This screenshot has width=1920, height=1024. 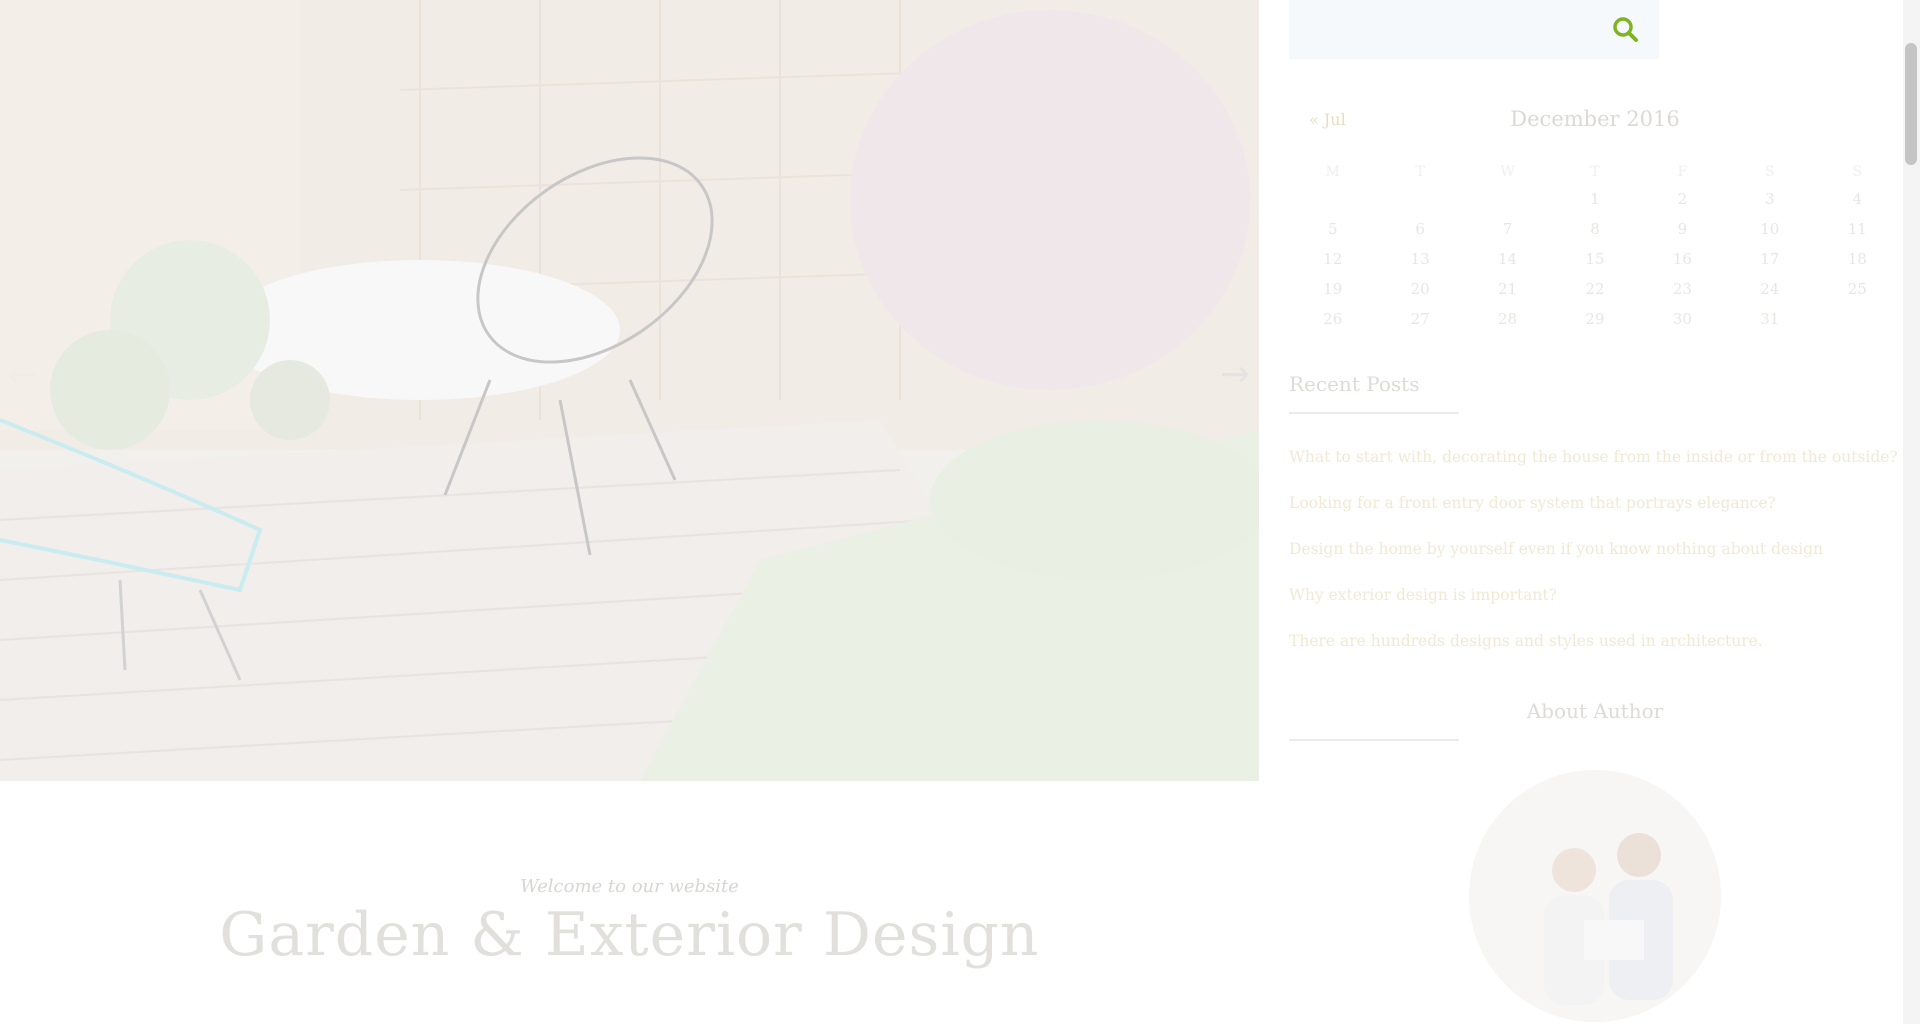 I want to click on calendar-day: 6, so click(x=1420, y=229).